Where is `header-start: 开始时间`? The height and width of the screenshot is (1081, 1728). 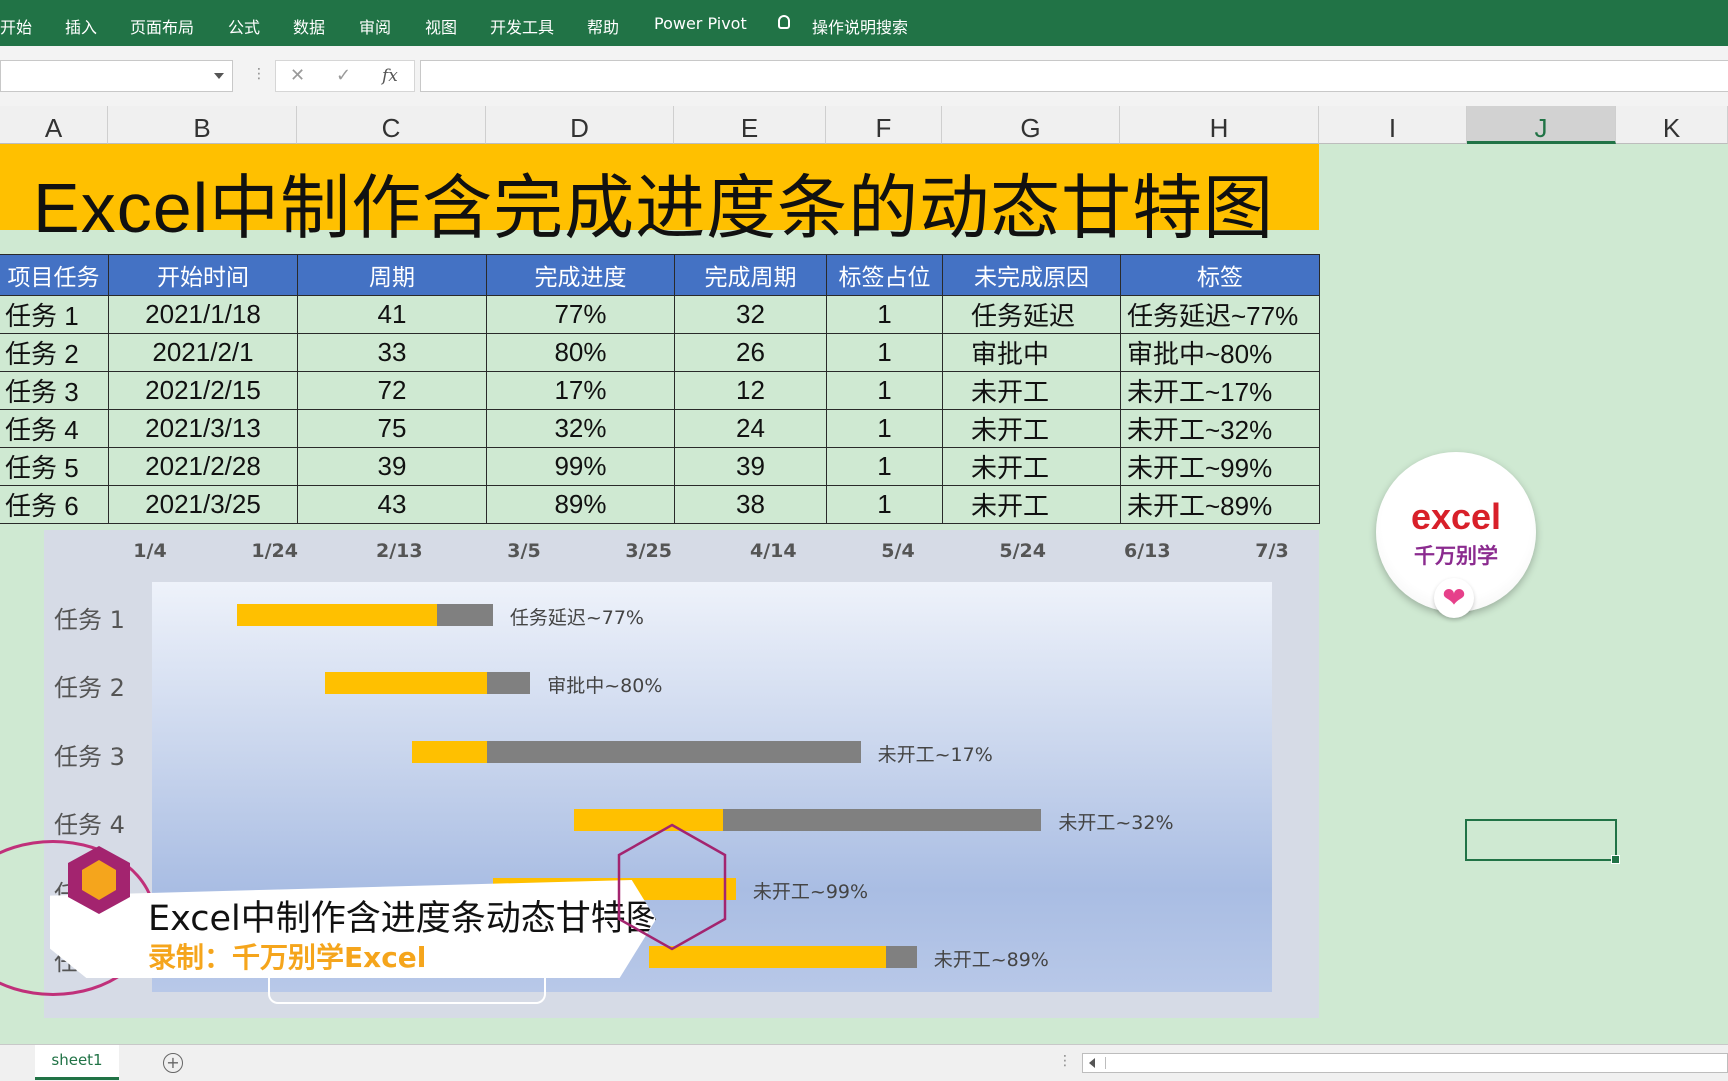 header-start: 开始时间 is located at coordinates (203, 275).